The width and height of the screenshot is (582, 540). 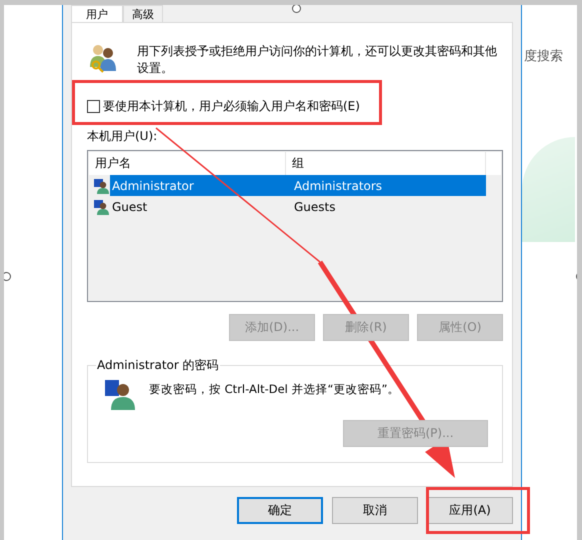 What do you see at coordinates (97, 13) in the screenshot?
I see `tab: 用户` at bounding box center [97, 13].